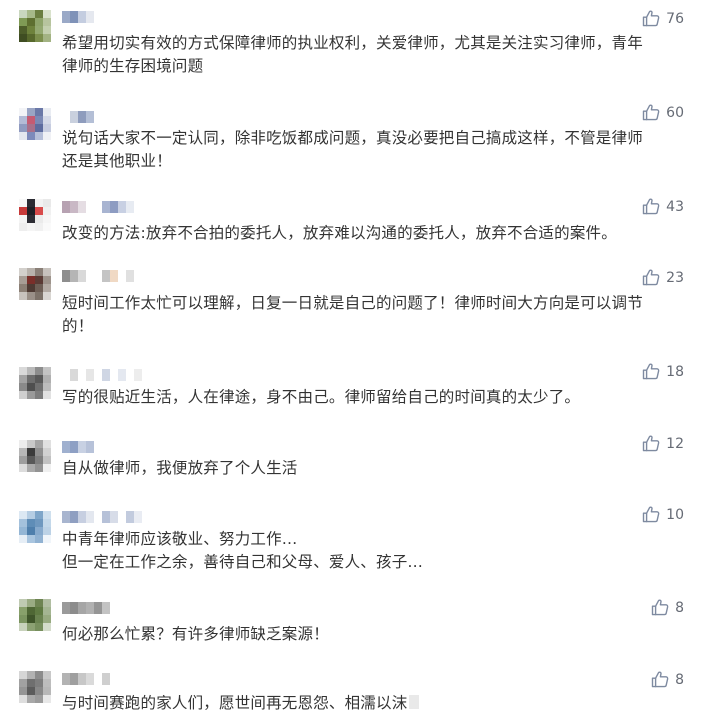  Describe the element at coordinates (675, 18) in the screenshot. I see `like-count: 76` at that location.